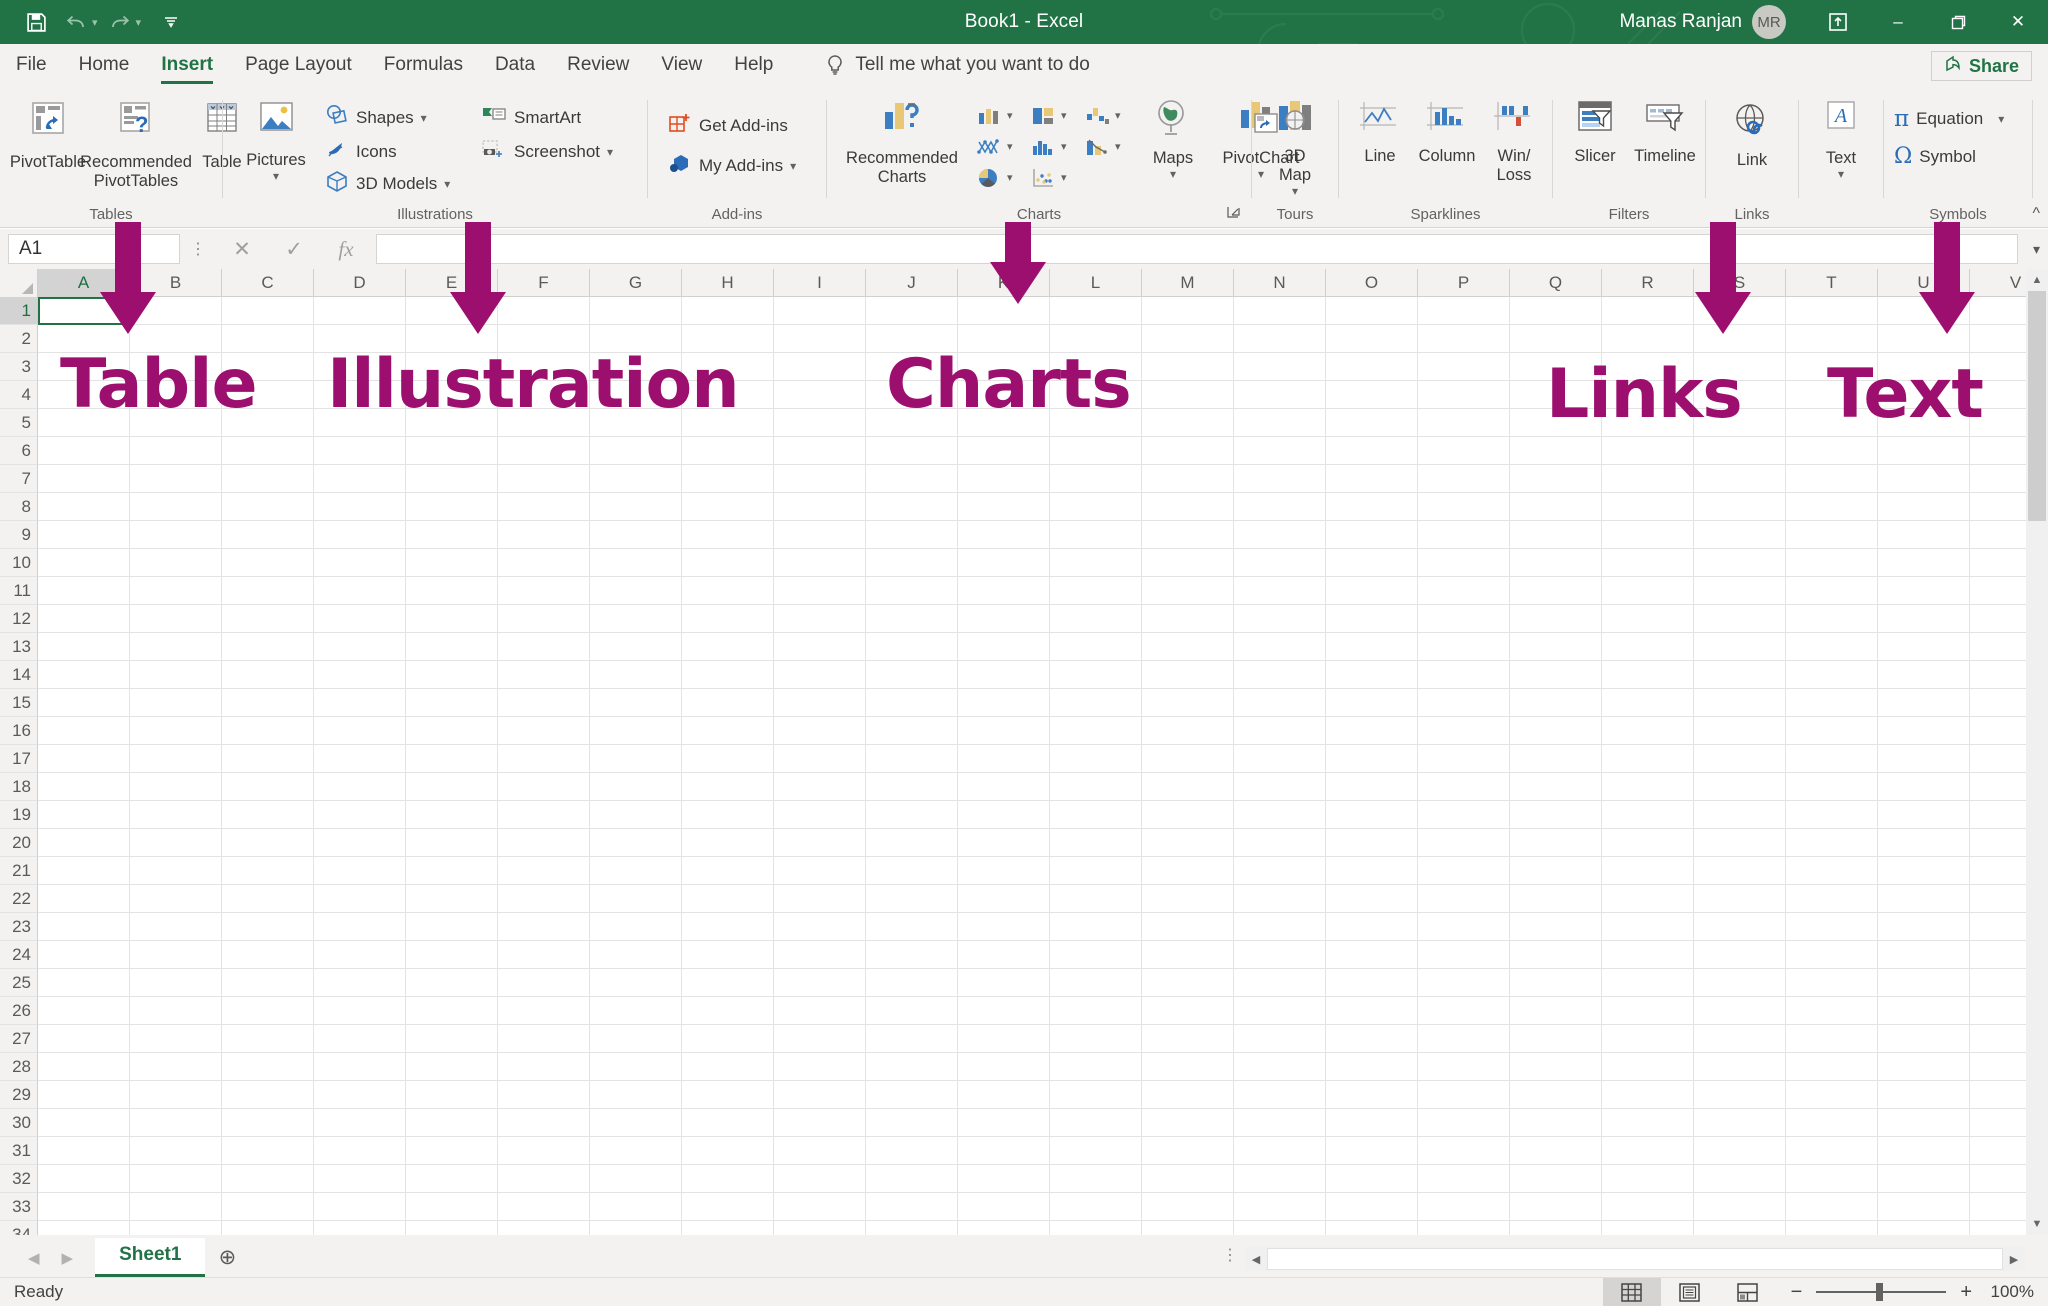 This screenshot has width=2048, height=1306. I want to click on cell-J17, so click(912, 759).